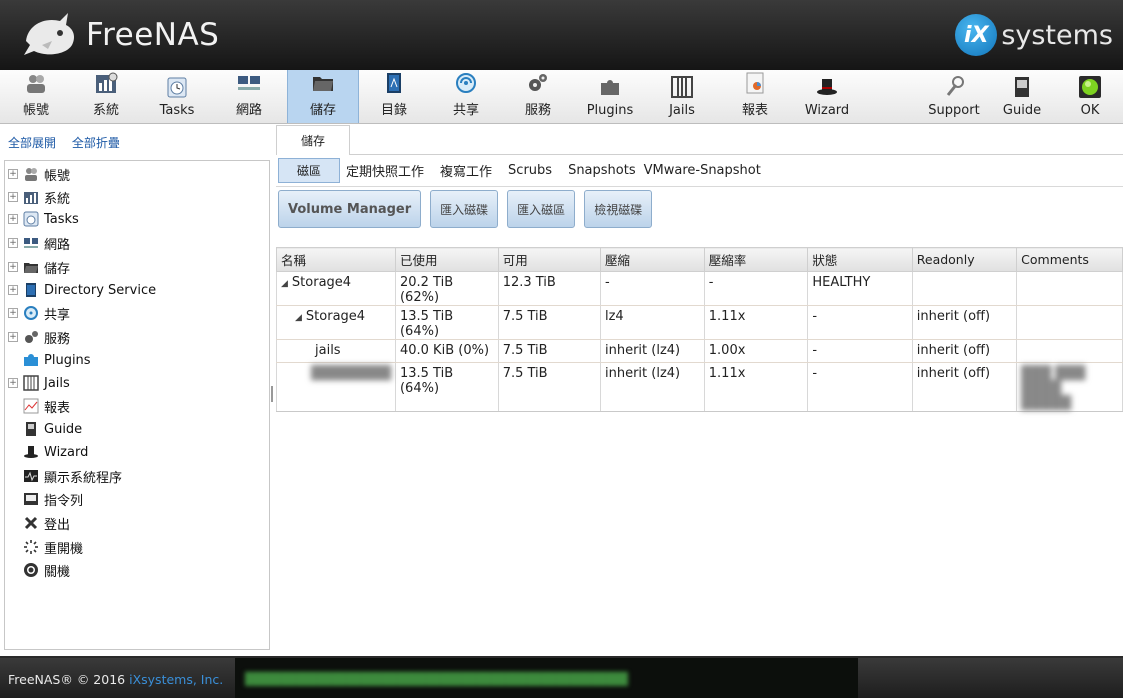 The image size is (1123, 698). Describe the element at coordinates (336, 387) in the screenshot. I see `cell-name: ████████` at that location.